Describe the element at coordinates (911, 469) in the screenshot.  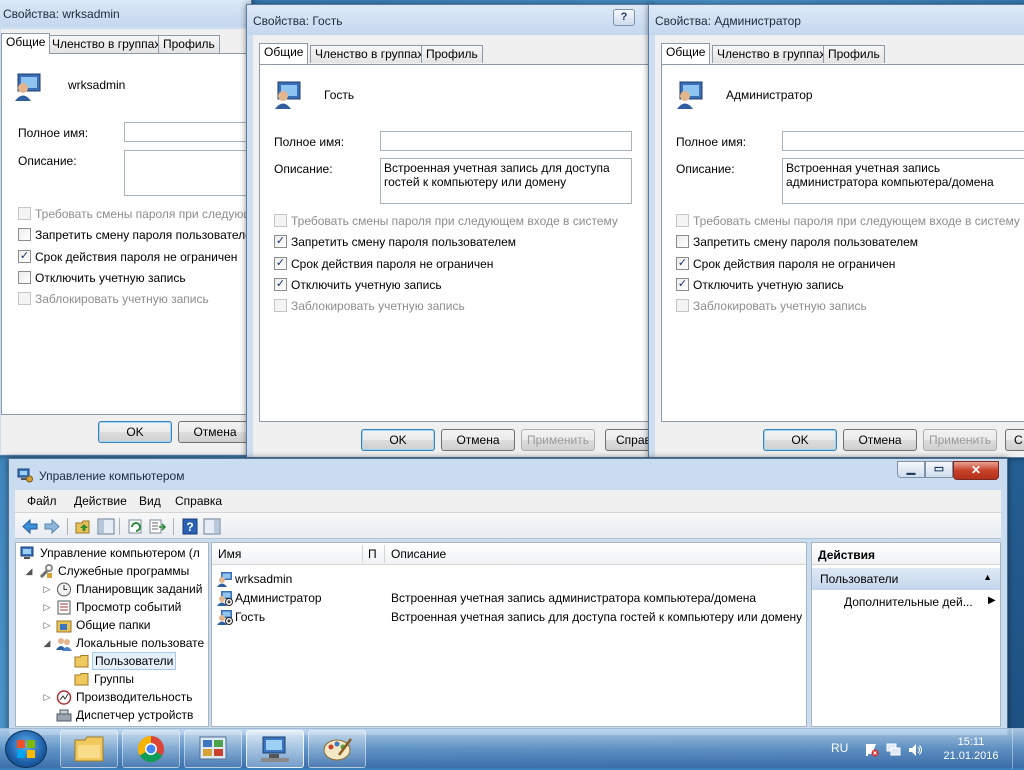
I see `minimize-button: ▁` at that location.